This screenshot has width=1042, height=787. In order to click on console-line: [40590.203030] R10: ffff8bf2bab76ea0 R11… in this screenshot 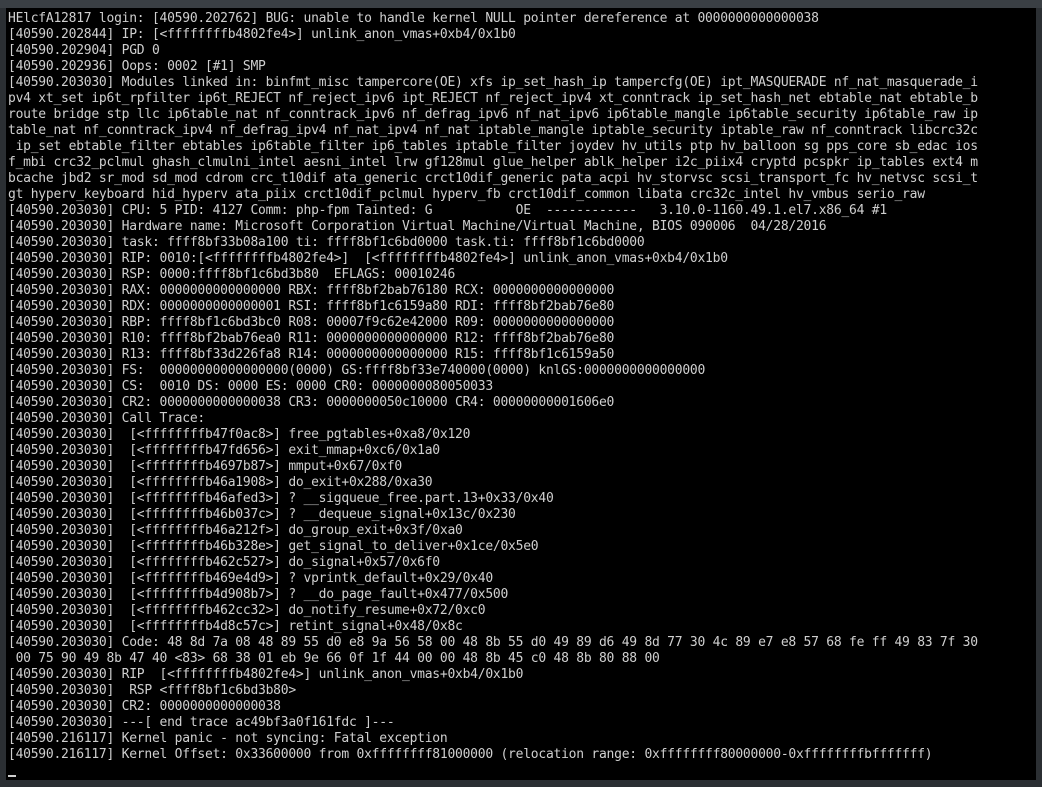, I will do `click(311, 338)`.